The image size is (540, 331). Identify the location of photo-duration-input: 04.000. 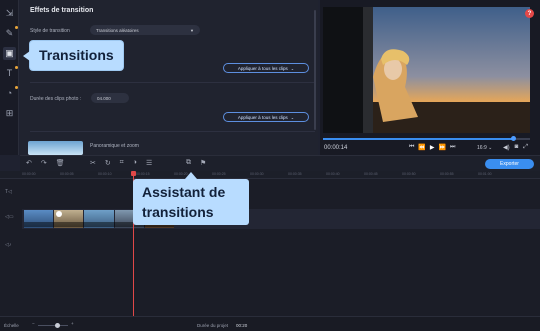
(110, 98).